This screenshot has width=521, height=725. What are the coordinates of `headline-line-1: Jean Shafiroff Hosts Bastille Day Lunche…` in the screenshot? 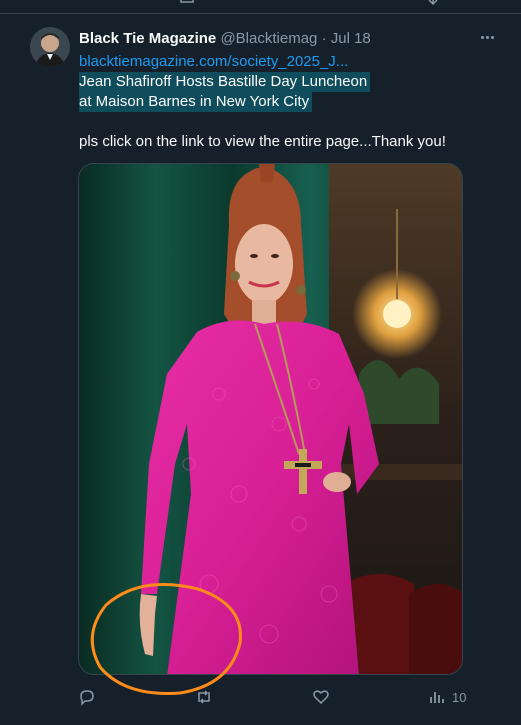 It's located at (225, 82).